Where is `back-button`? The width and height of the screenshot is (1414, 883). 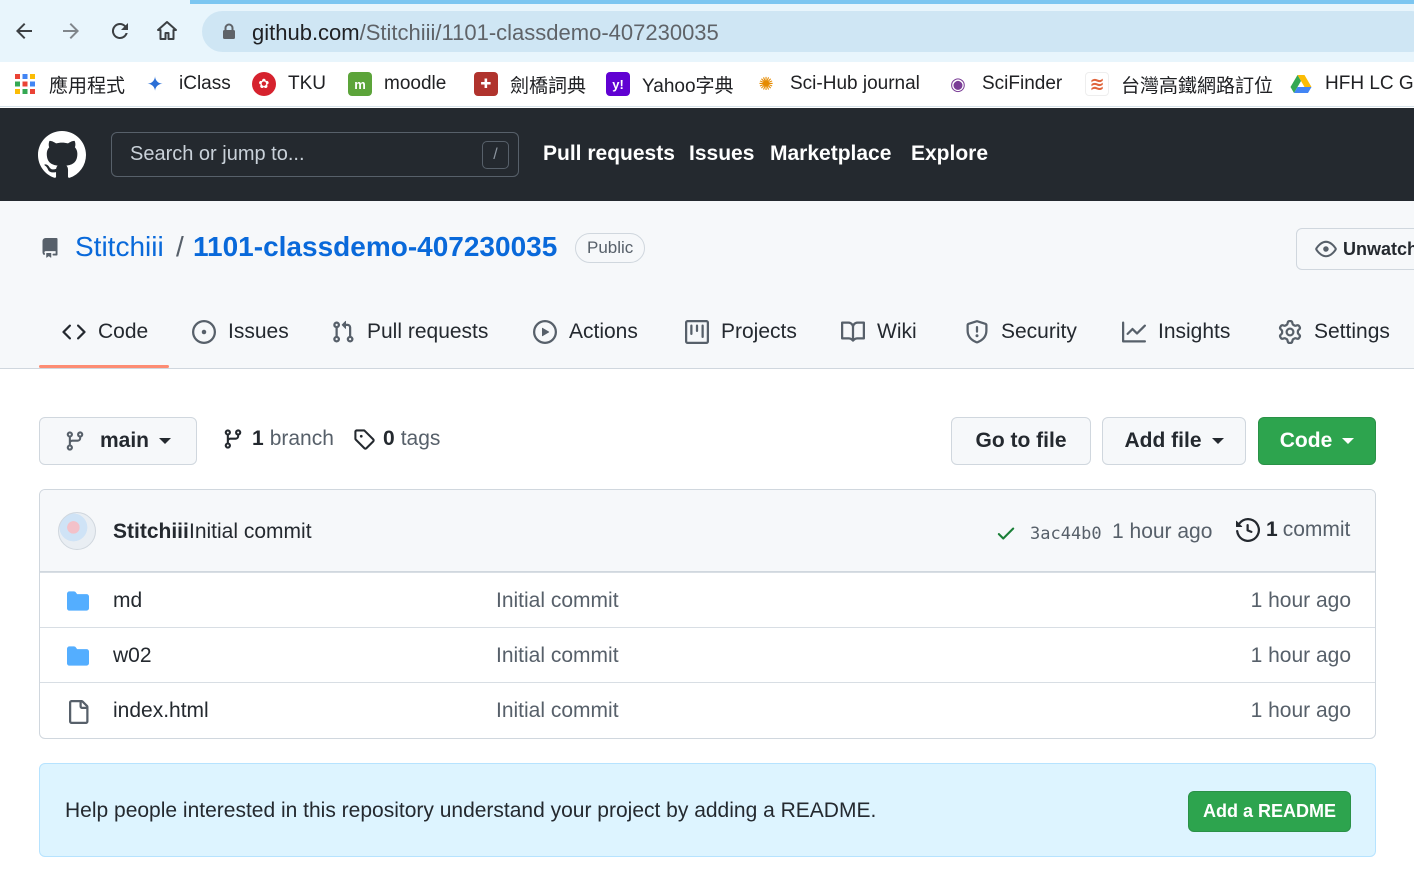 back-button is located at coordinates (24, 31).